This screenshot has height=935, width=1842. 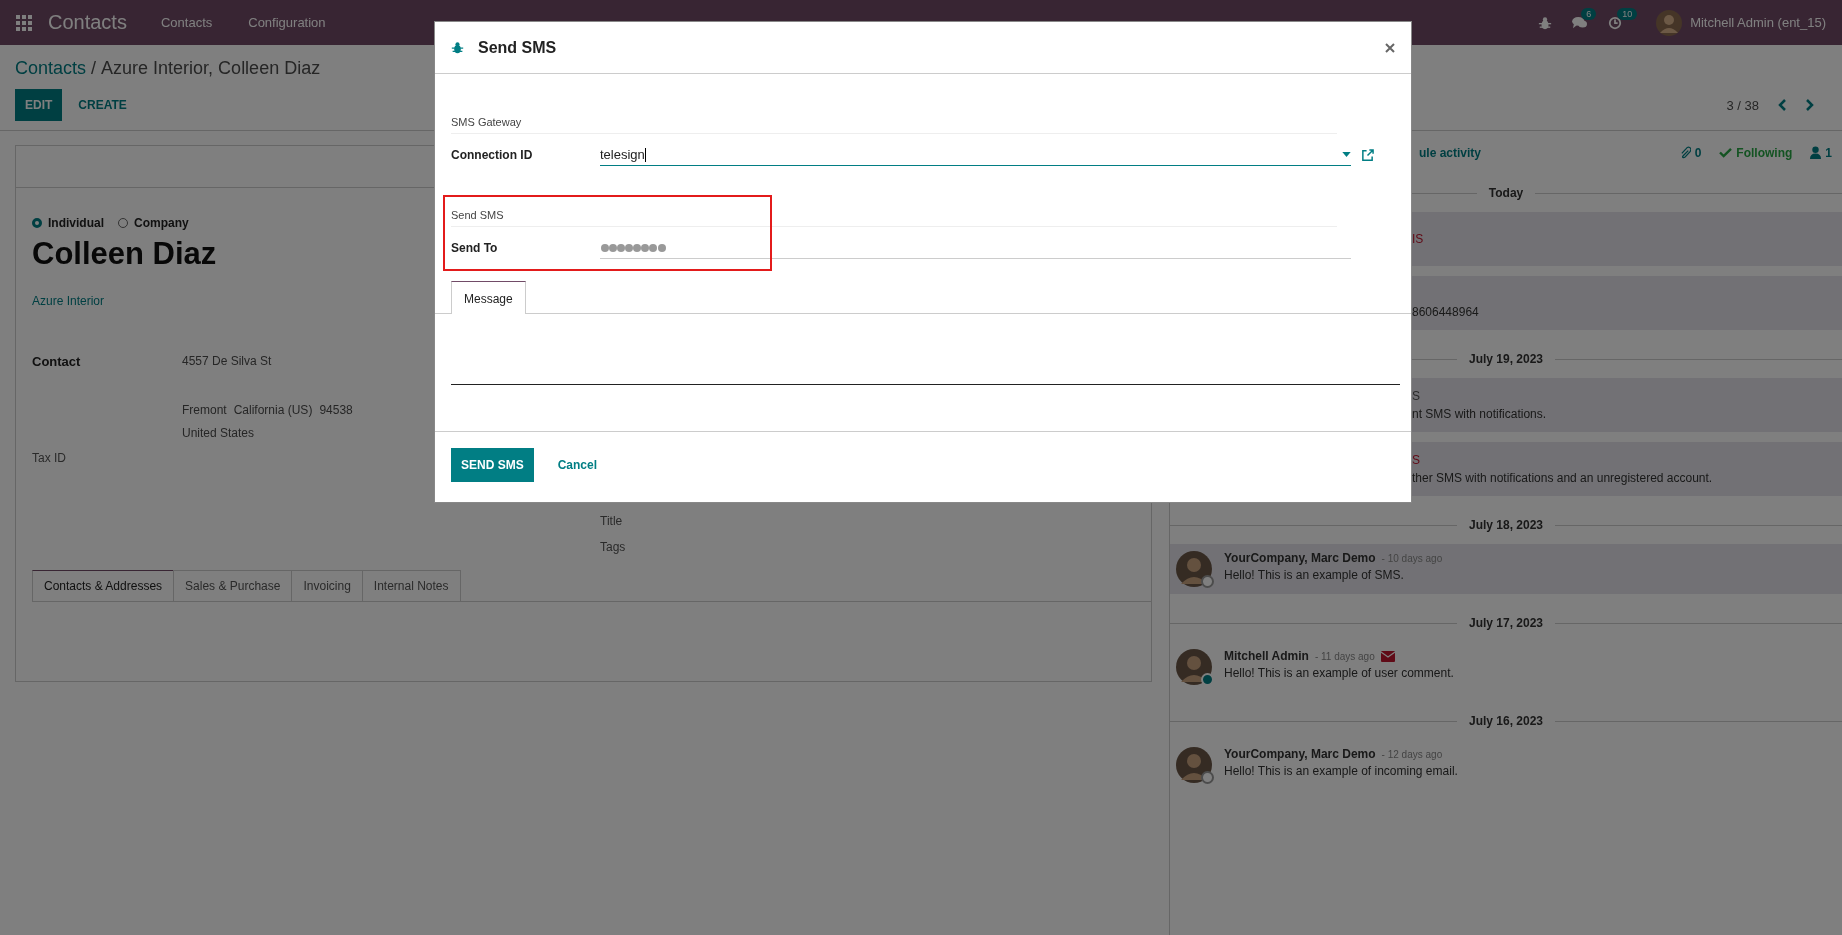 What do you see at coordinates (1810, 105) in the screenshot?
I see `next-icon` at bounding box center [1810, 105].